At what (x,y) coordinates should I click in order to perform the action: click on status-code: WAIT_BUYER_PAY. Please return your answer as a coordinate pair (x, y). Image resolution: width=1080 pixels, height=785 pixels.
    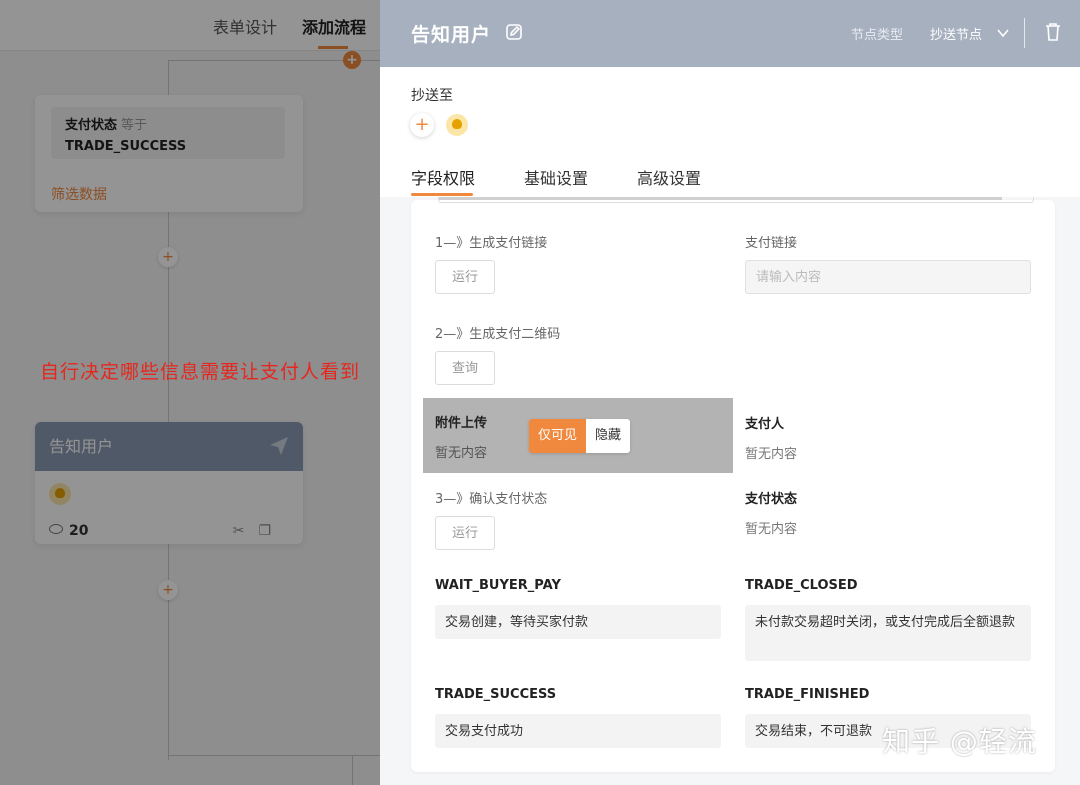
    Looking at the image, I should click on (498, 585).